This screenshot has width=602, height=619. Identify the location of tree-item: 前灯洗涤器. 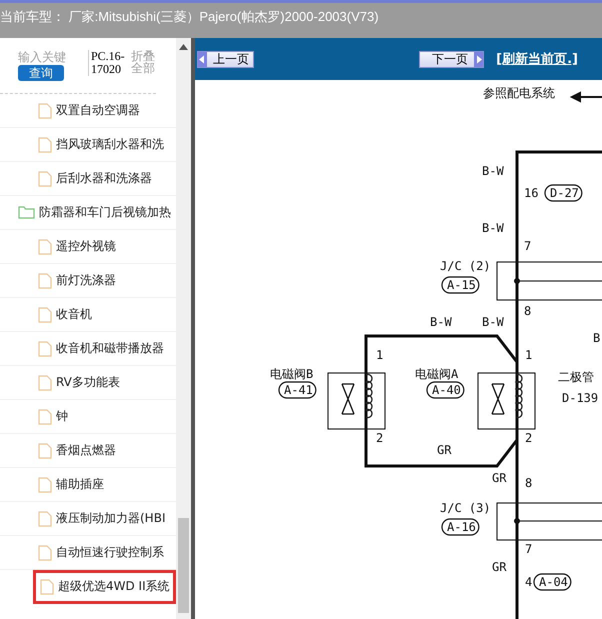
(88, 281).